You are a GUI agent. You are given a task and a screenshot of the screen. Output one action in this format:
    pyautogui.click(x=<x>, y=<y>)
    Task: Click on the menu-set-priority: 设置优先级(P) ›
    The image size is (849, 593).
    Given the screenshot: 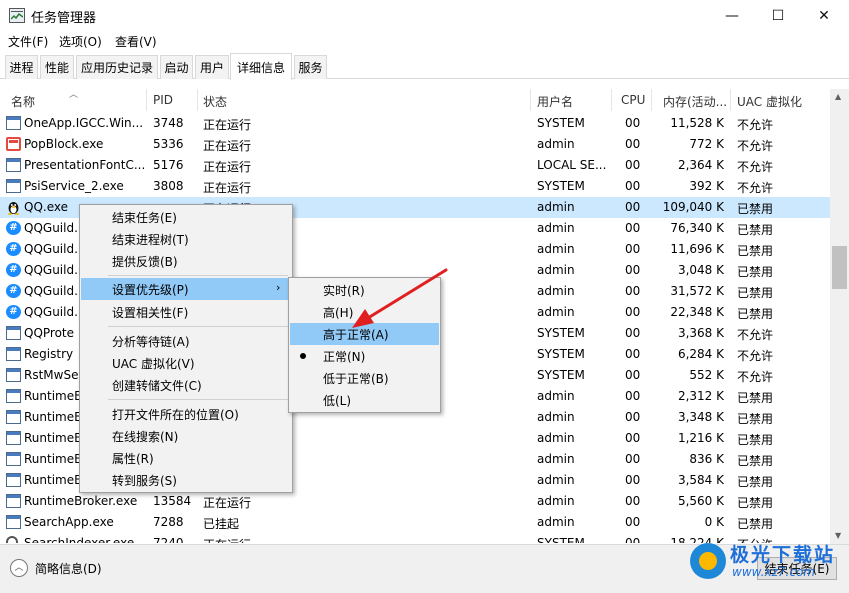 What is the action you would take?
    pyautogui.click(x=186, y=289)
    